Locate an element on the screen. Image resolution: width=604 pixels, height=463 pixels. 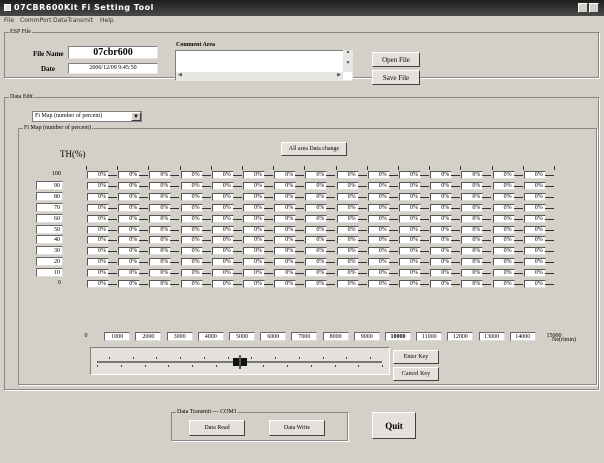
row-label: 80 is located at coordinates (49, 196).